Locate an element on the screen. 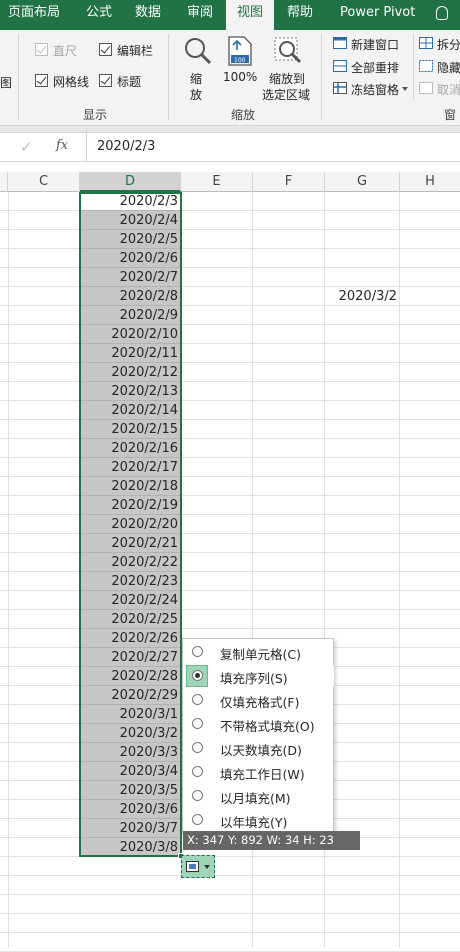 This screenshot has width=460, height=952. column-header-g: G is located at coordinates (362, 182).